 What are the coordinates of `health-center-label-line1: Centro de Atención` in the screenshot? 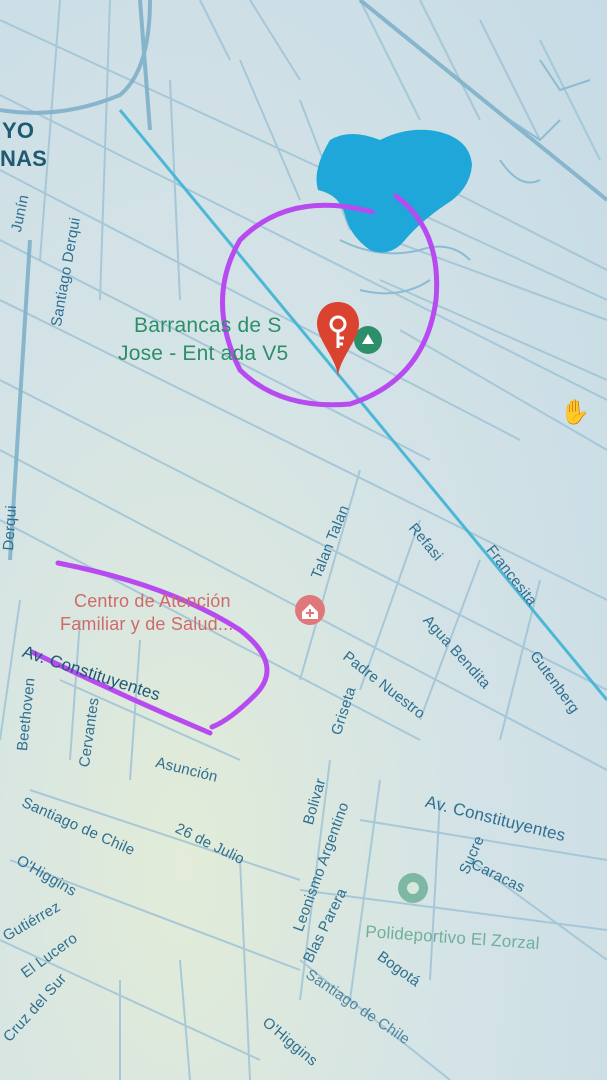 It's located at (152, 601).